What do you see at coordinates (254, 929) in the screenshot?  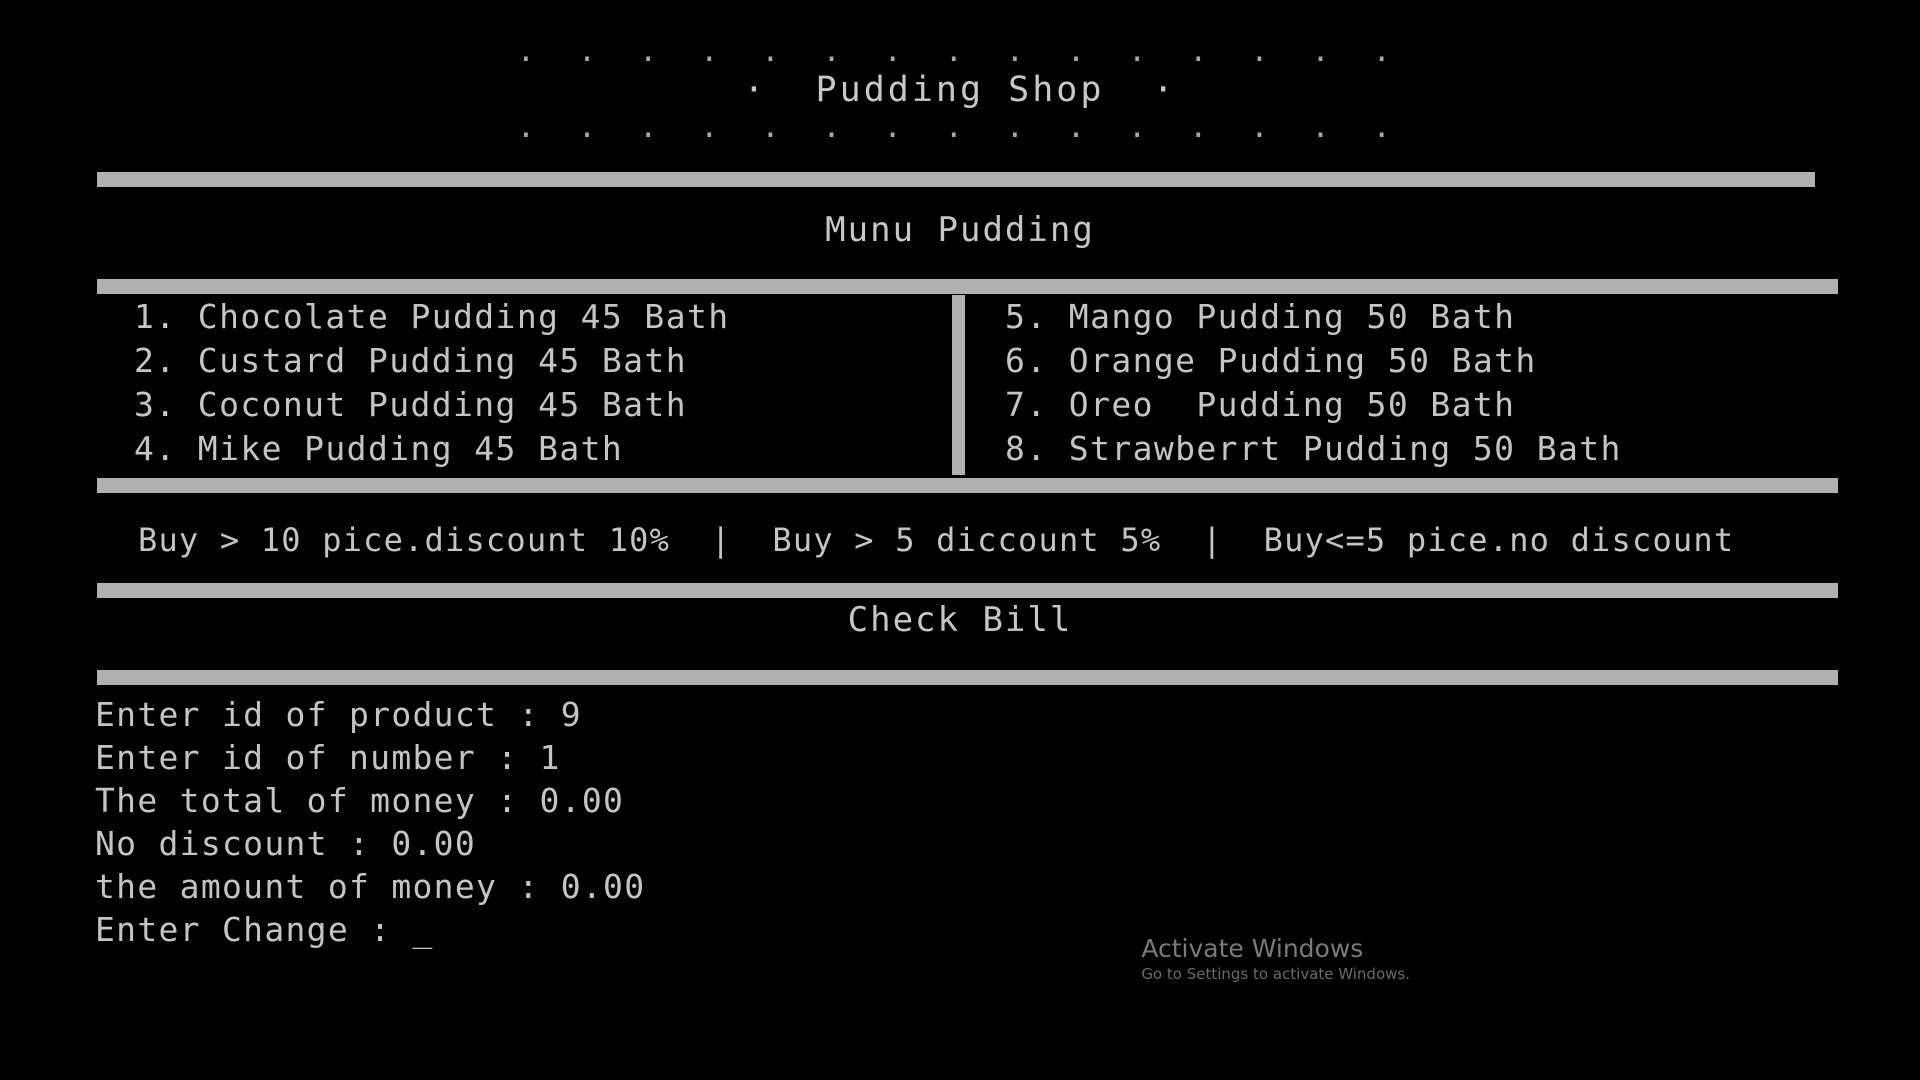 I see `prompt-enter-change-label: Enter Change :` at bounding box center [254, 929].